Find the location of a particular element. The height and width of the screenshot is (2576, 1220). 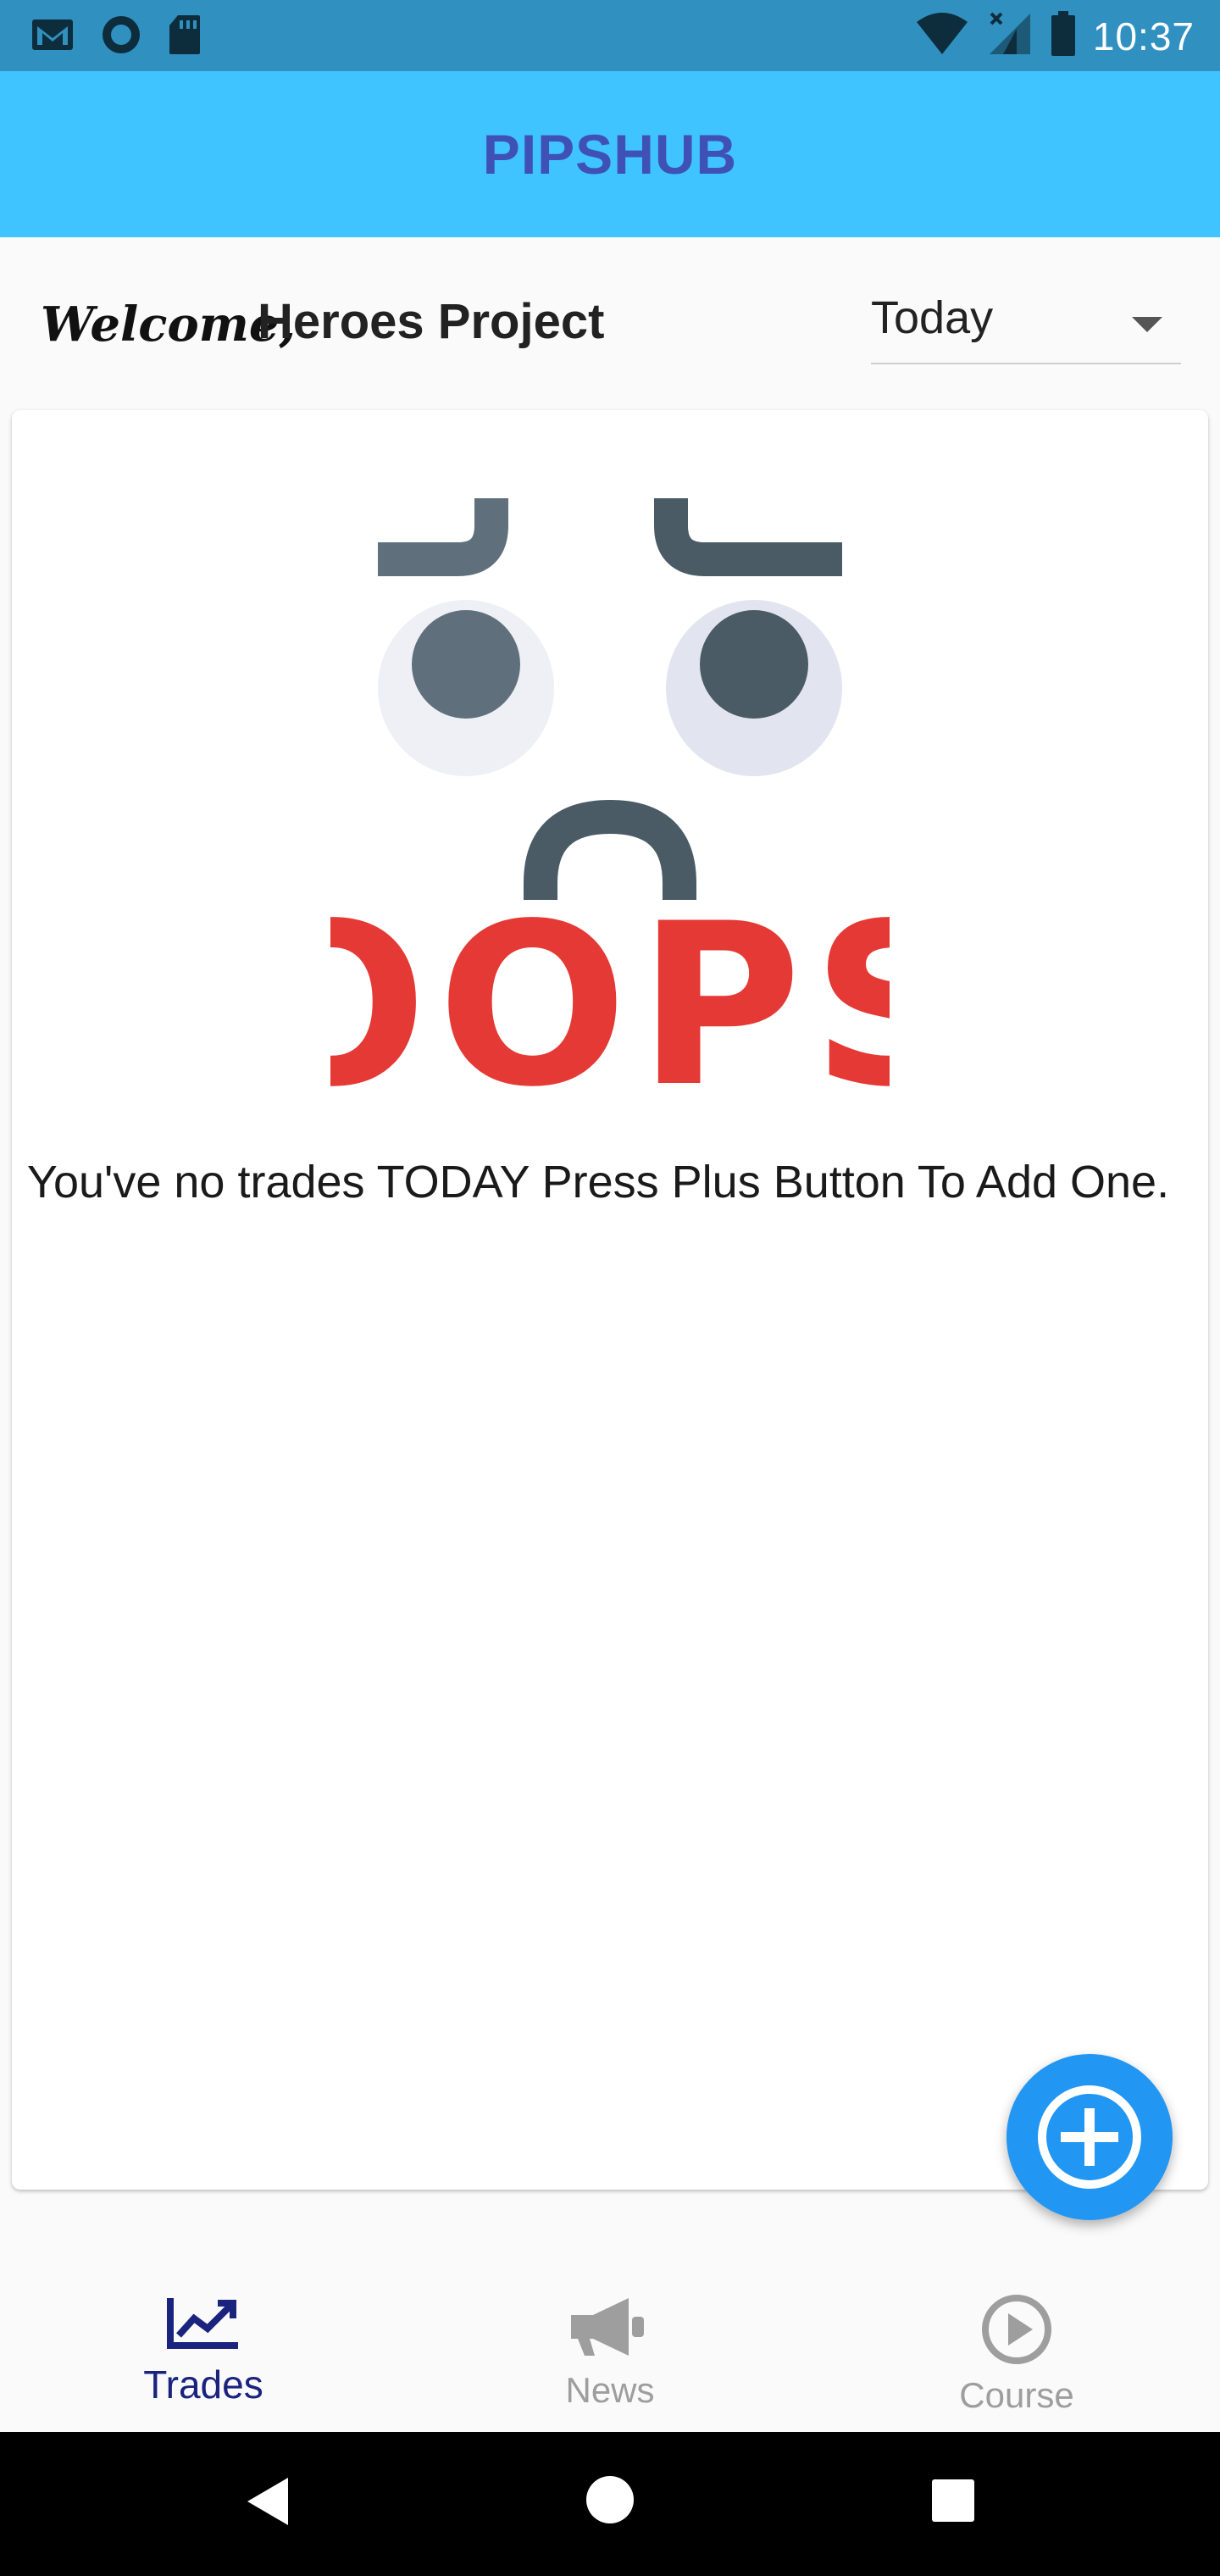

plus-circle-icon is located at coordinates (1089, 2137).